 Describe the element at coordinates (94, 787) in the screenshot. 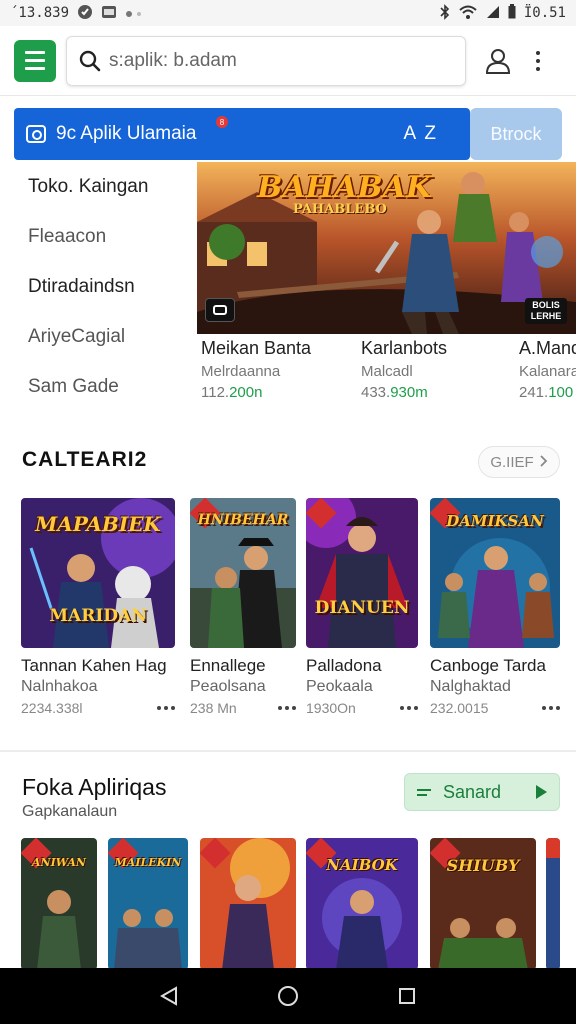

I see `section-title: Foka Apliriqas` at that location.